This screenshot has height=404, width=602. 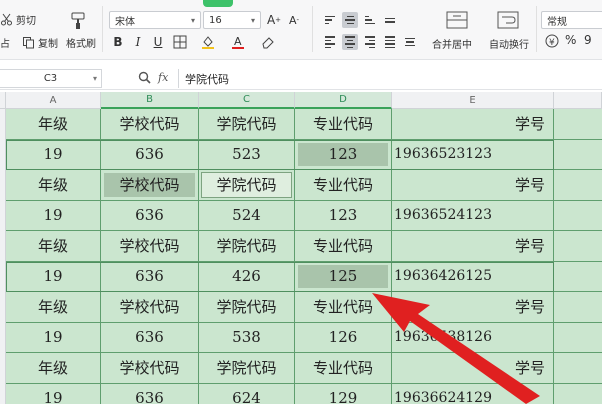 I want to click on wrap-text-button: 自动换行, so click(x=509, y=43).